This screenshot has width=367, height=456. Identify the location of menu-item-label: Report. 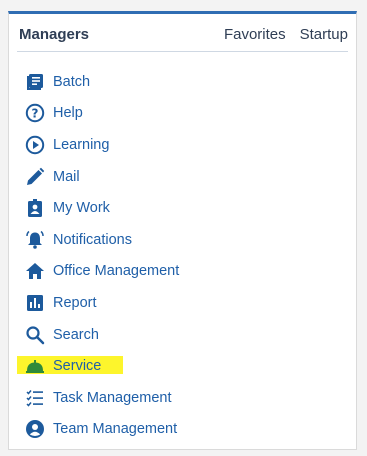
(75, 302).